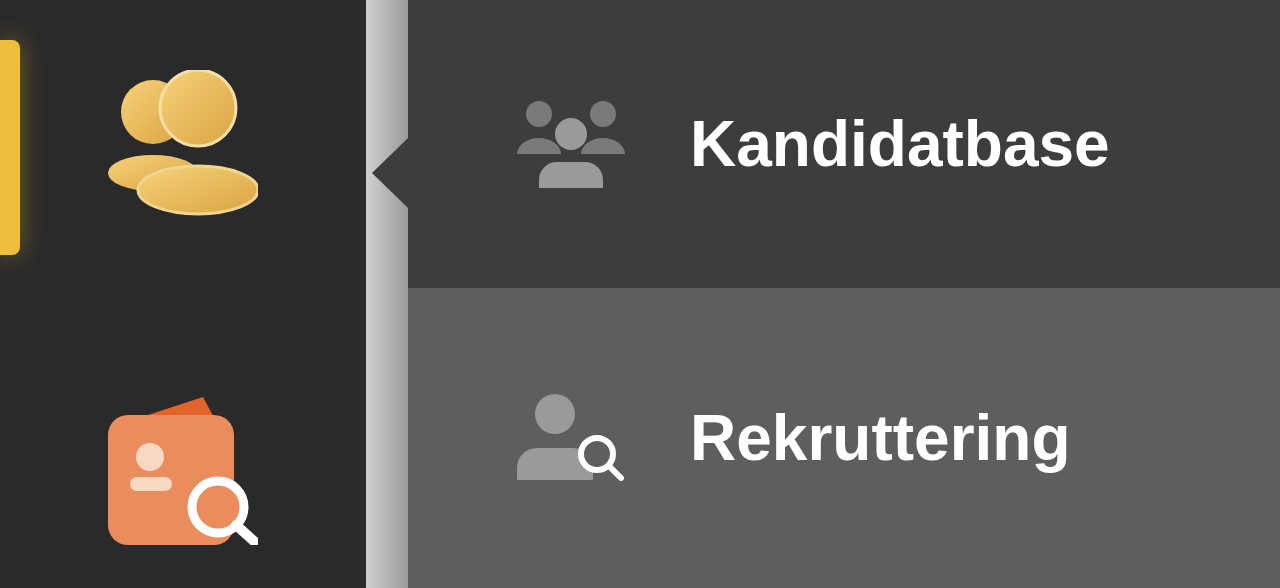  What do you see at coordinates (183, 143) in the screenshot?
I see `coins-icon` at bounding box center [183, 143].